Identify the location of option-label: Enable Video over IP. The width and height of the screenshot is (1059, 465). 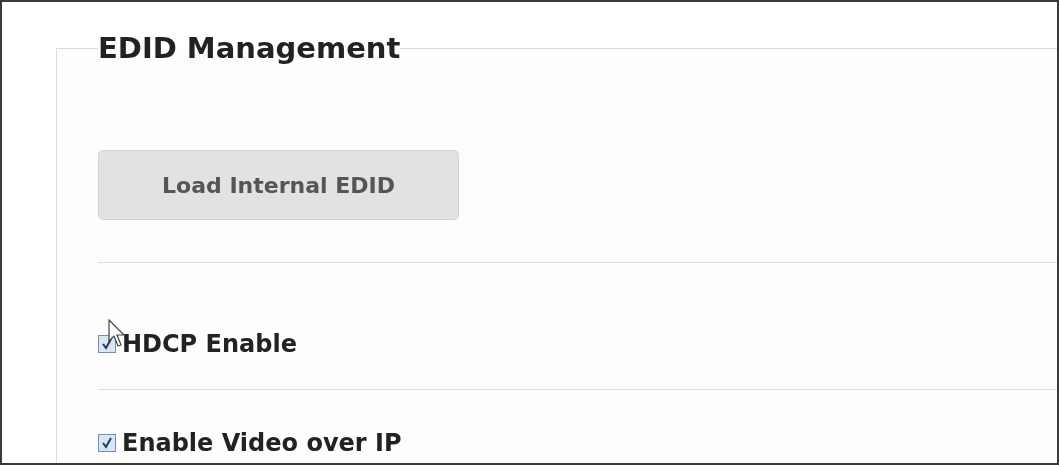
(262, 442).